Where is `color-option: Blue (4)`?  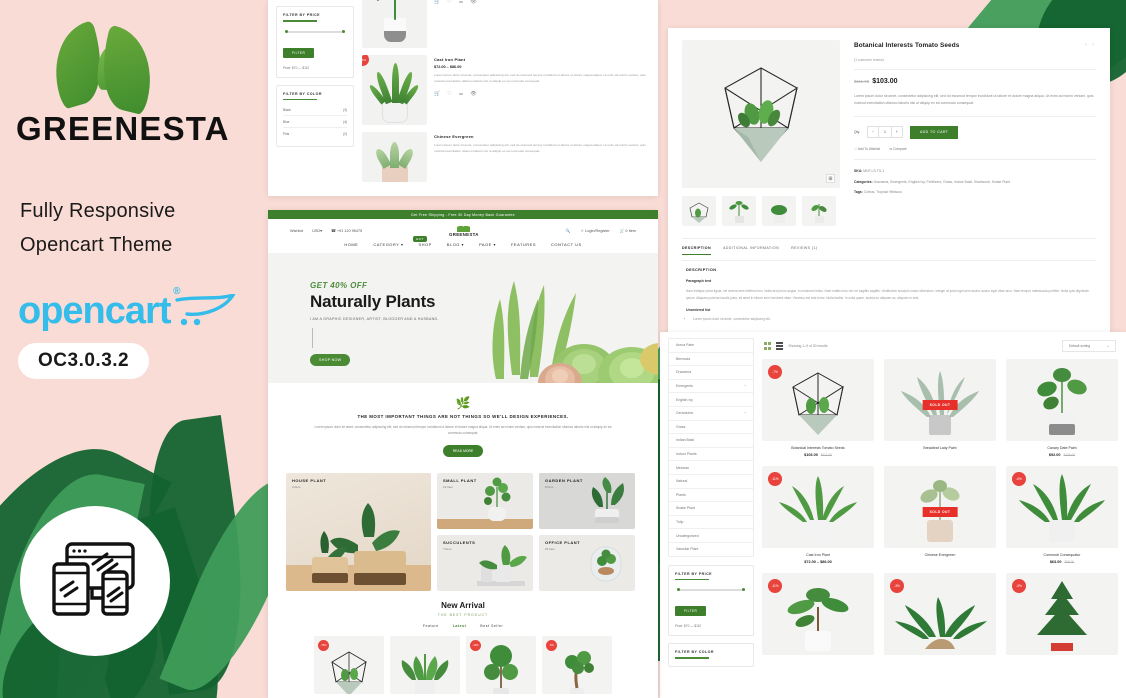 color-option: Blue (4) is located at coordinates (315, 122).